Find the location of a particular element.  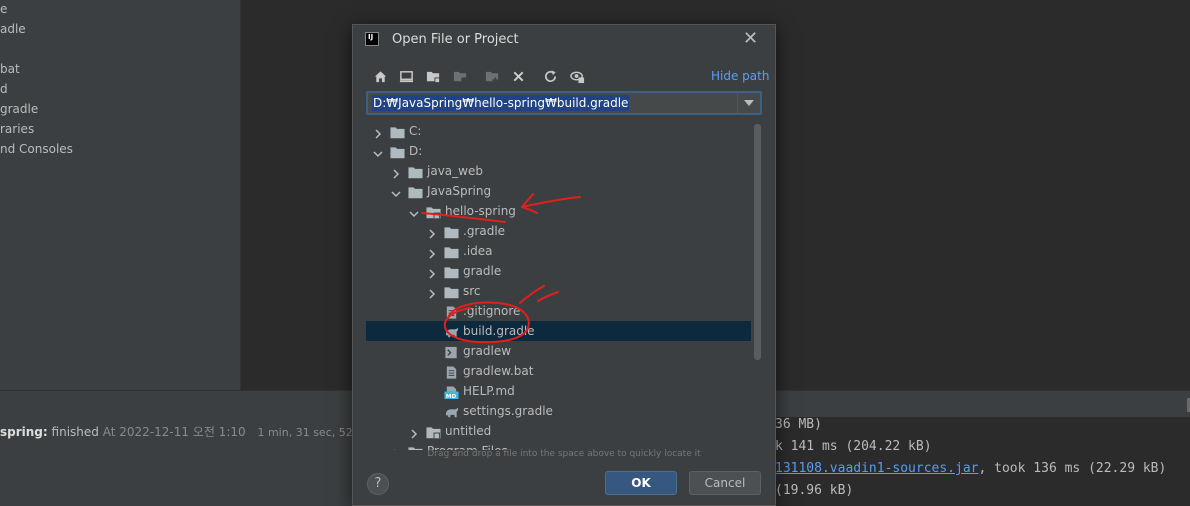

tree-row-label: D: is located at coordinates (416, 151).